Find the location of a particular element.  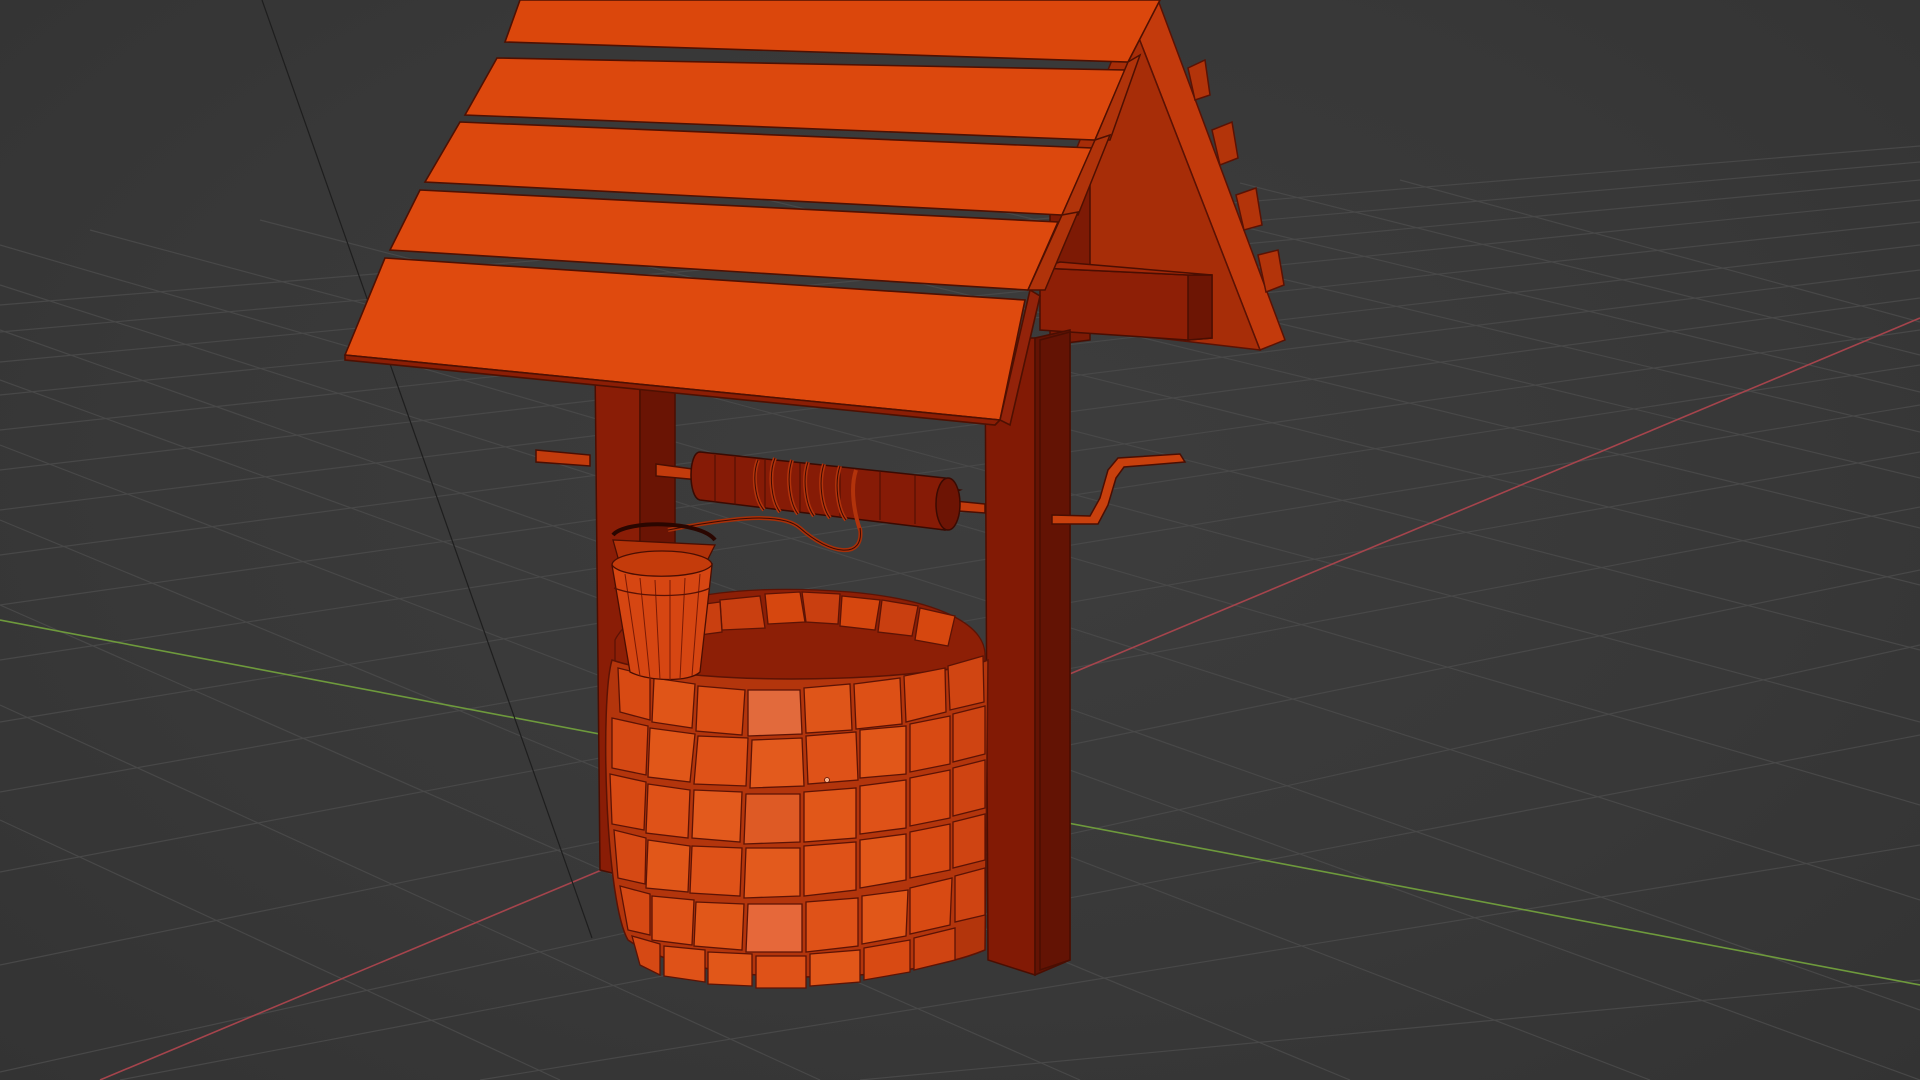

support-post-right is located at coordinates (1027, 653).